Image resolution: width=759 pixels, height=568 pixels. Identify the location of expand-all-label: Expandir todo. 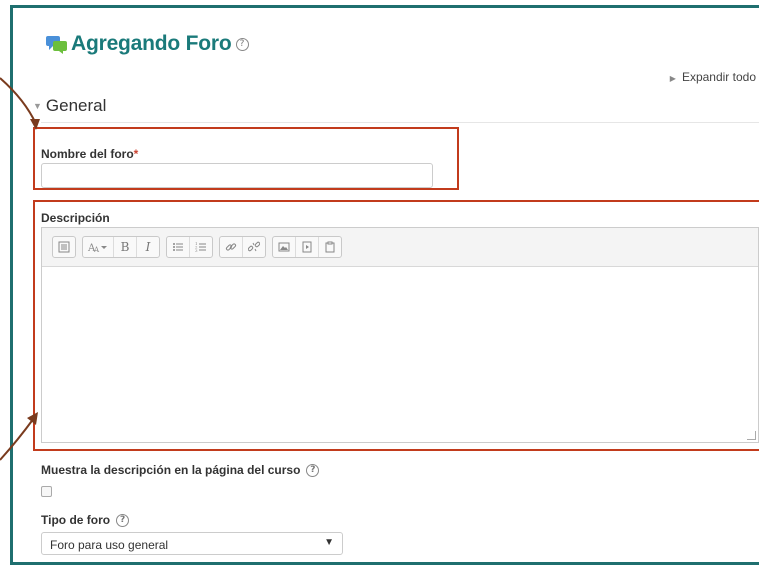
(718, 77).